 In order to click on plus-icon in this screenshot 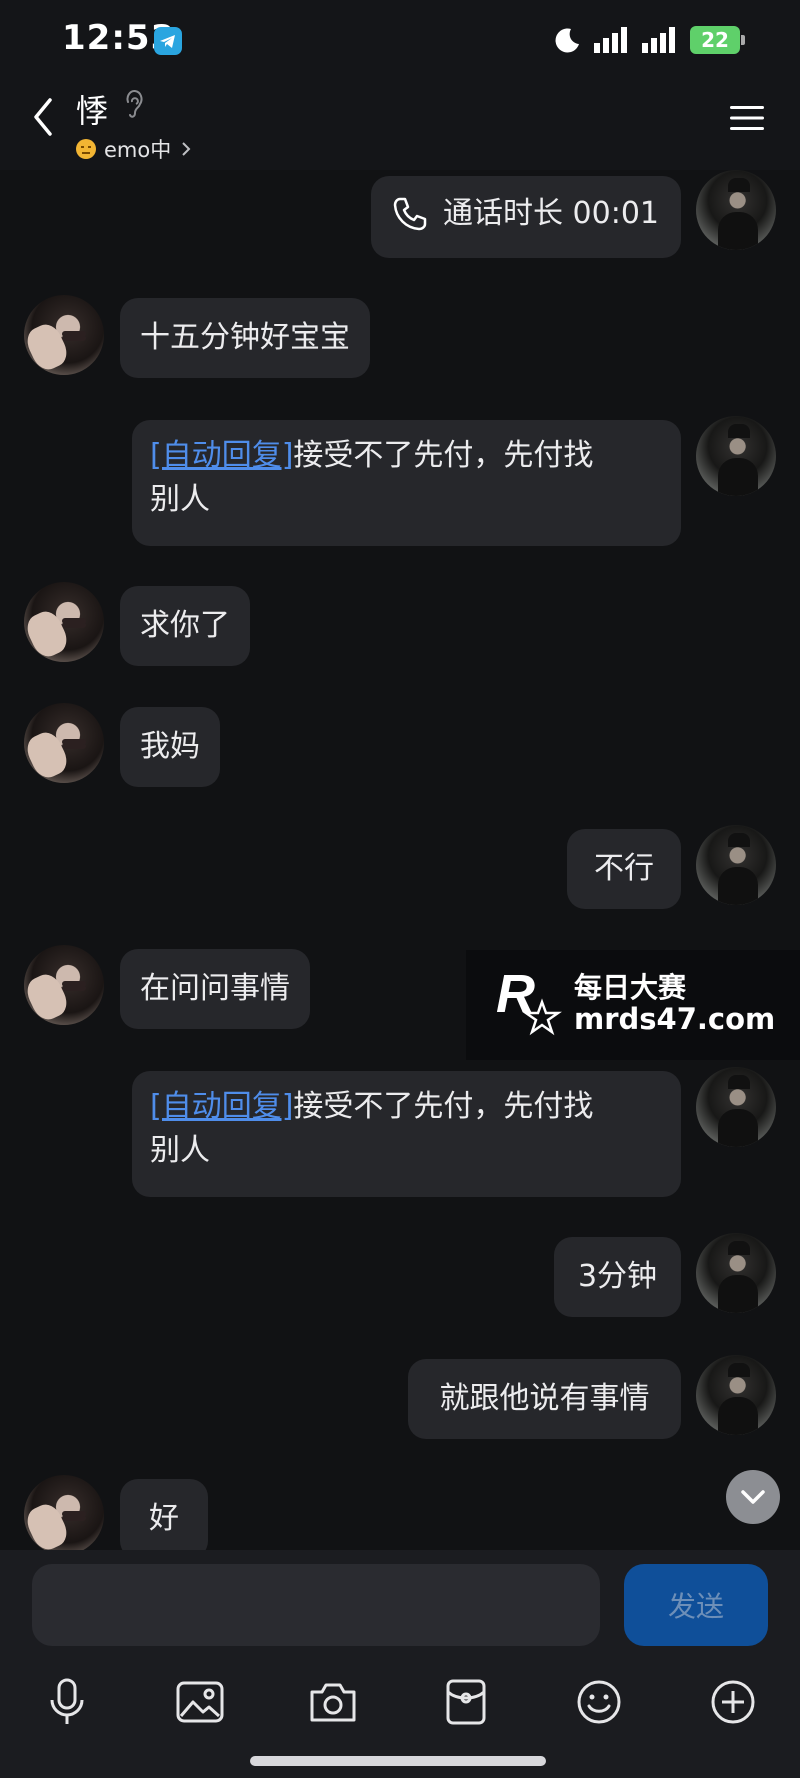, I will do `click(733, 1702)`.